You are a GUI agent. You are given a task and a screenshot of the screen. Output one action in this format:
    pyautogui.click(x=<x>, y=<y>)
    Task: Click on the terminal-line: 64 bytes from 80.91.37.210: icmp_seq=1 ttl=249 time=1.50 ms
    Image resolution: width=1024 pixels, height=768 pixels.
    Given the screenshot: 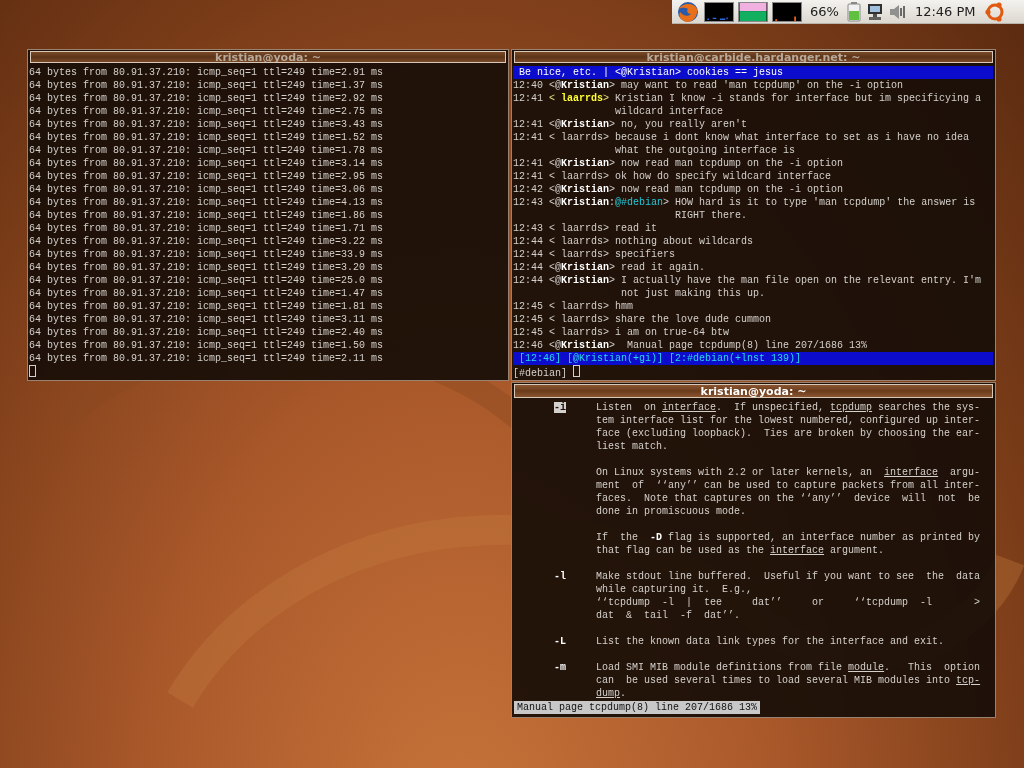 What is the action you would take?
    pyautogui.click(x=206, y=345)
    